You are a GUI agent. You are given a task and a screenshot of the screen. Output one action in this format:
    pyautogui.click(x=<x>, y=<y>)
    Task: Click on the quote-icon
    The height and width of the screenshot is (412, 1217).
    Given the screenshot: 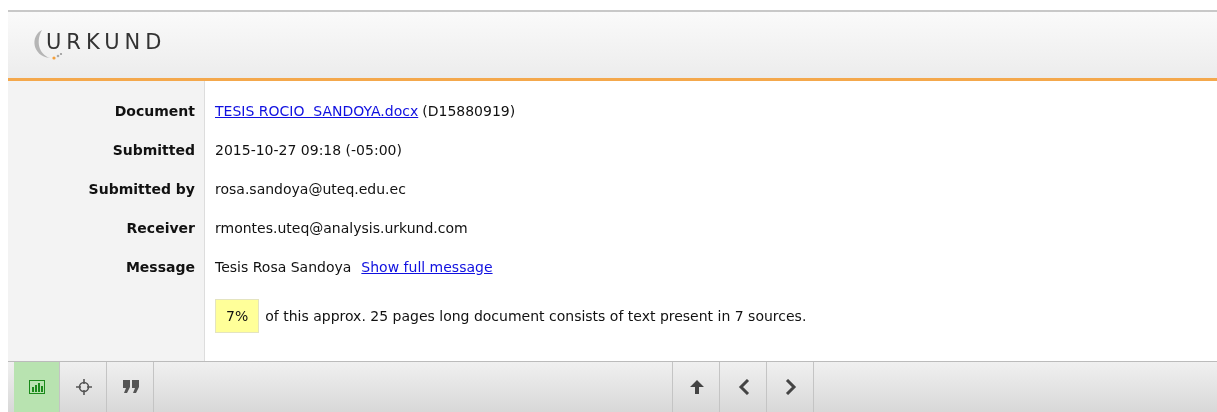 What is the action you would take?
    pyautogui.click(x=130, y=387)
    